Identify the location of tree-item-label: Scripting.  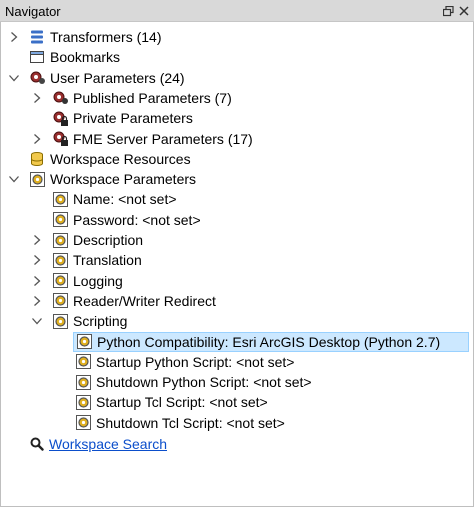
(100, 321).